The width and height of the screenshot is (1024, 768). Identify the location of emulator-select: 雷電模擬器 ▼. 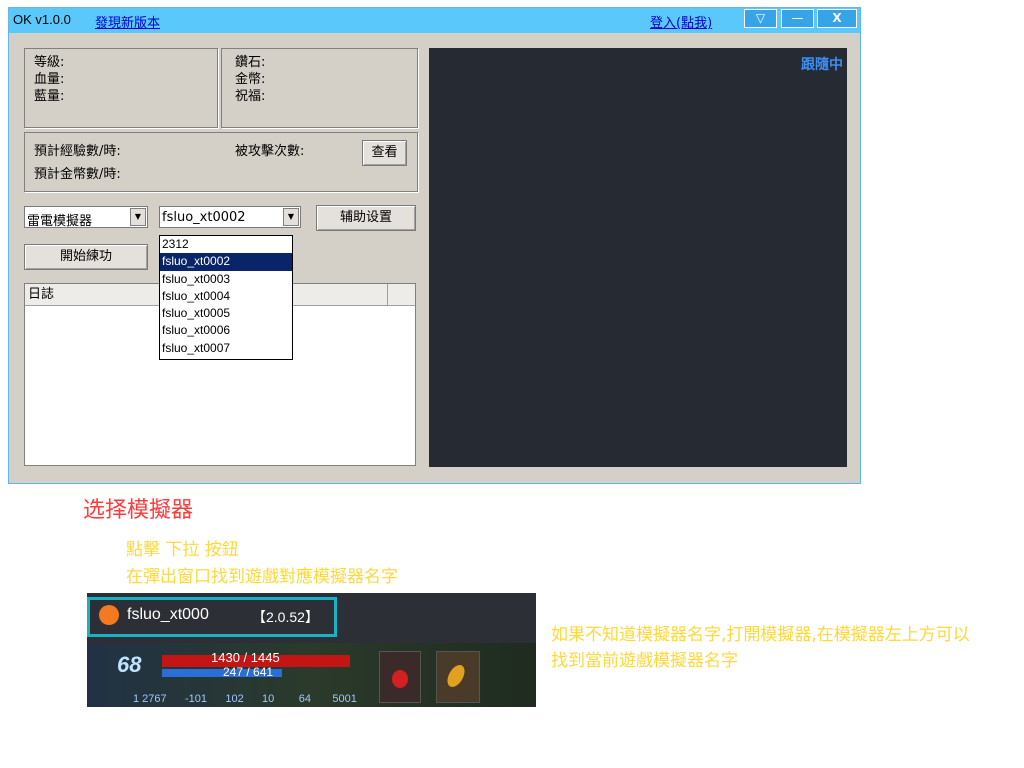
(86, 217).